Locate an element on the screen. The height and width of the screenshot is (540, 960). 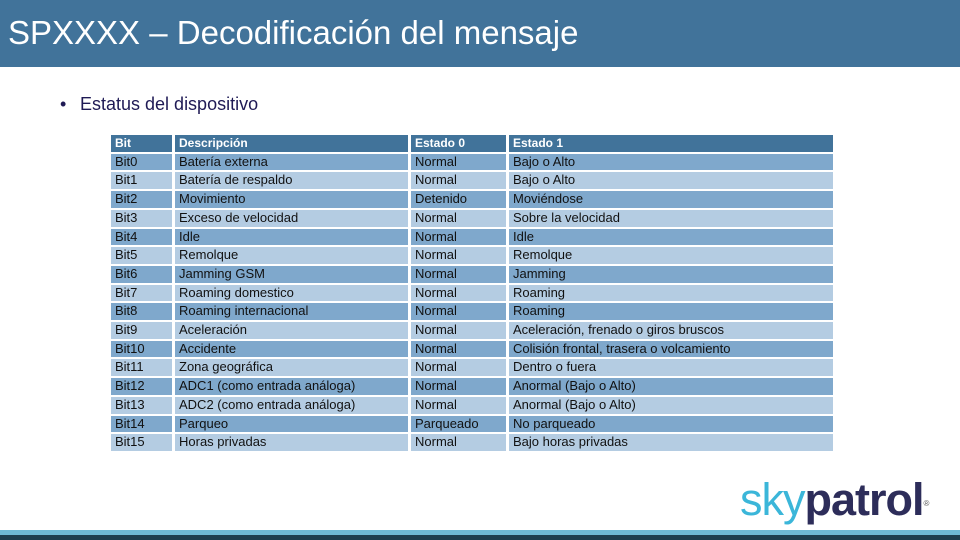
cell-state1: Moviéndose is located at coordinates (671, 199).